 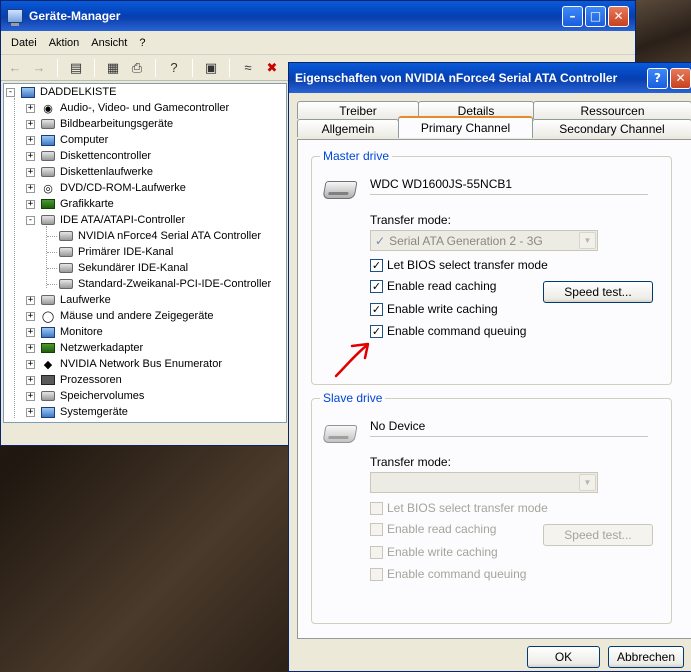 I want to click on ok-button: OK, so click(x=563, y=657).